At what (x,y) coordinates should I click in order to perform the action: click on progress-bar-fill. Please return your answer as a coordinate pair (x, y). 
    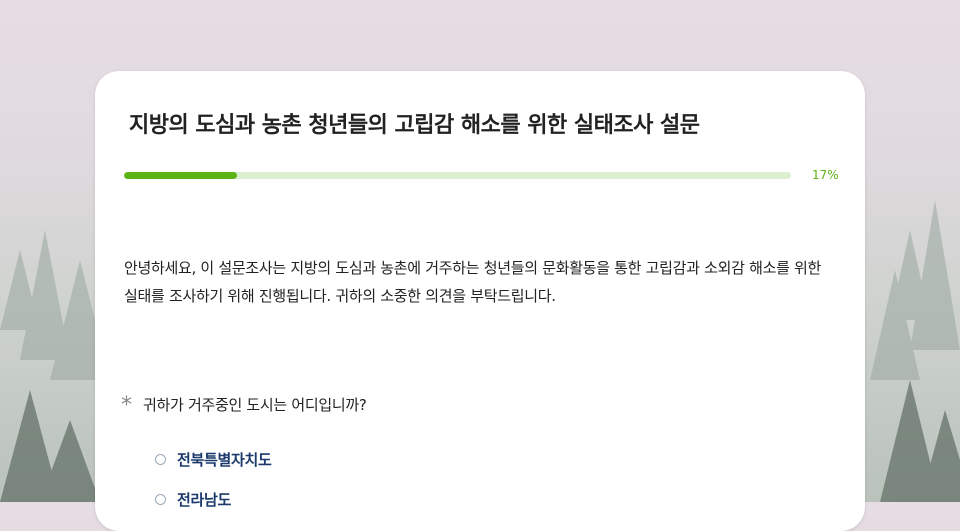
    Looking at the image, I should click on (181, 175).